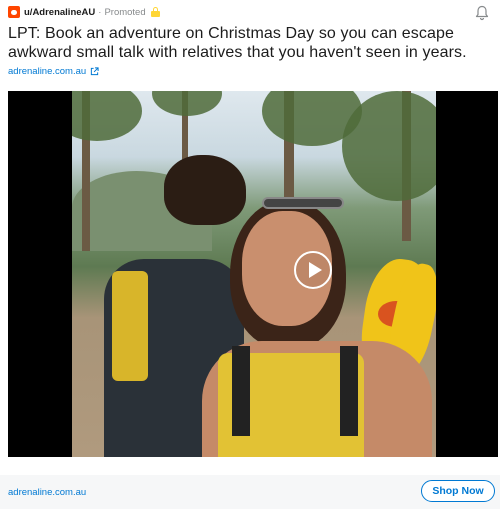 Image resolution: width=500 pixels, height=509 pixels. What do you see at coordinates (250, 492) in the screenshot?
I see `ad-footer: adrenaline.com.au Shop Now` at bounding box center [250, 492].